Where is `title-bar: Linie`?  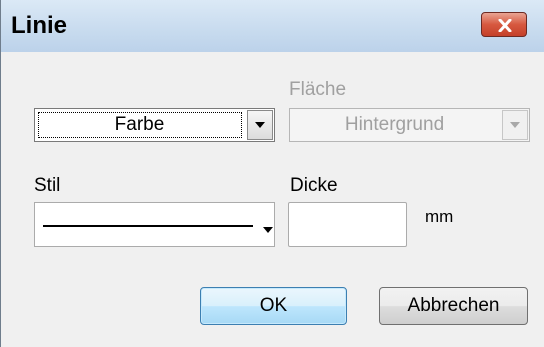 title-bar: Linie is located at coordinates (272, 26).